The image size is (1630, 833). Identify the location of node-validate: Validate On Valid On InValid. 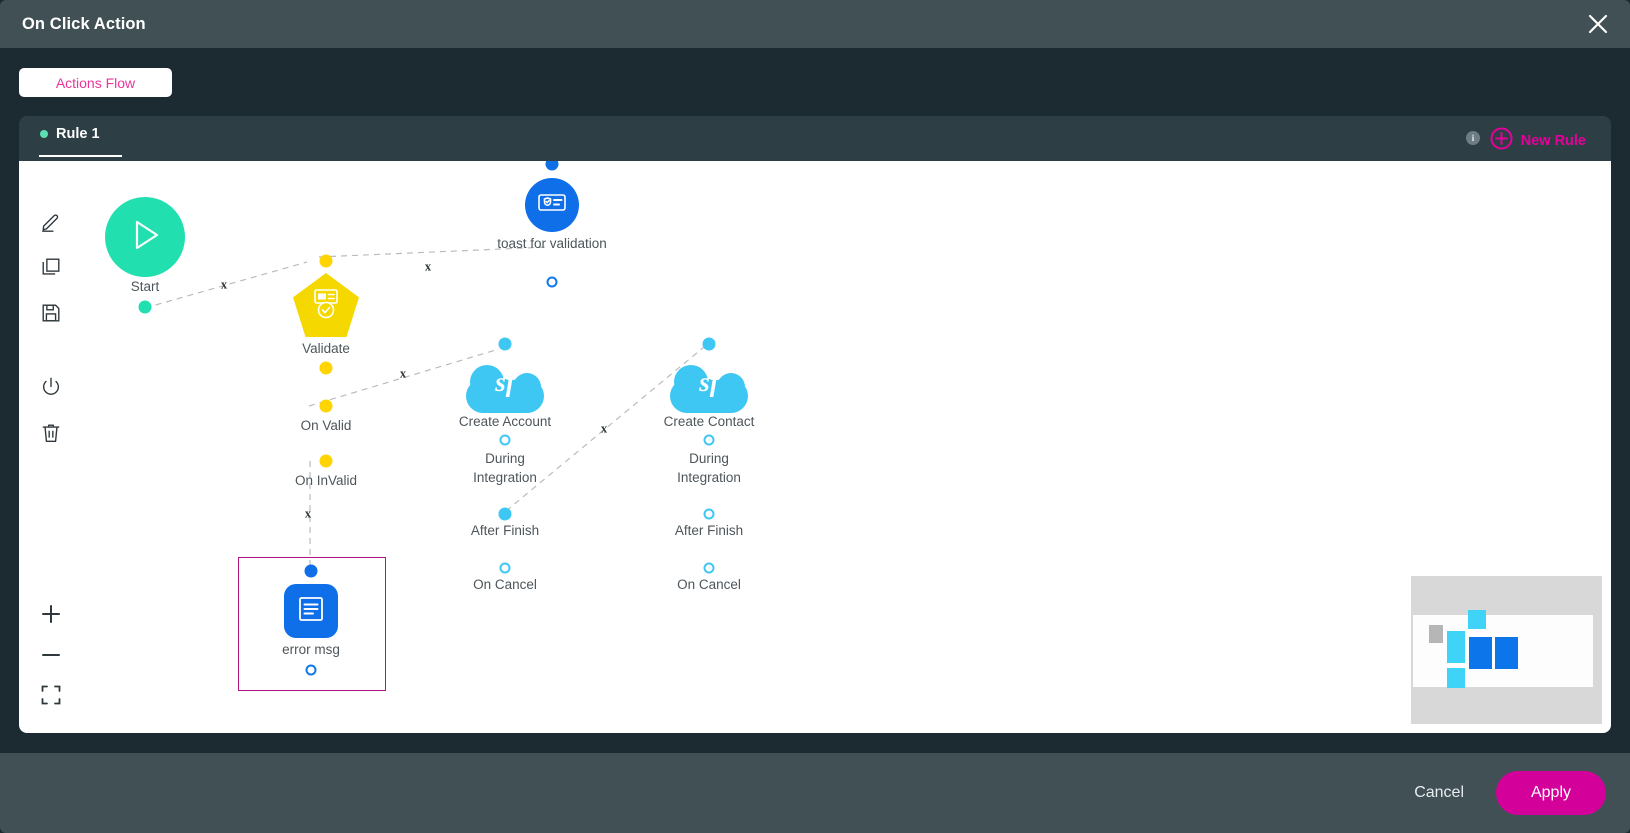
(326, 371).